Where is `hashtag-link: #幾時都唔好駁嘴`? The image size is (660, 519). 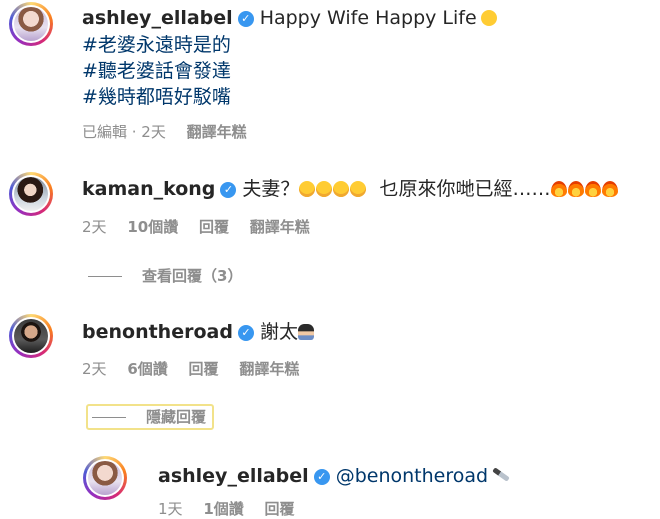 hashtag-link: #幾時都唔好駁嘴 is located at coordinates (156, 97).